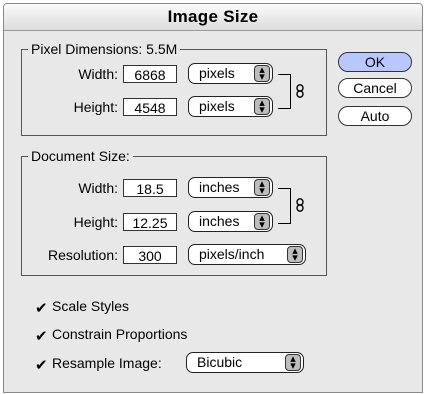 The height and width of the screenshot is (394, 426). What do you see at coordinates (245, 362) in the screenshot?
I see `resample-method-select: Bicubic ▴ ▾` at bounding box center [245, 362].